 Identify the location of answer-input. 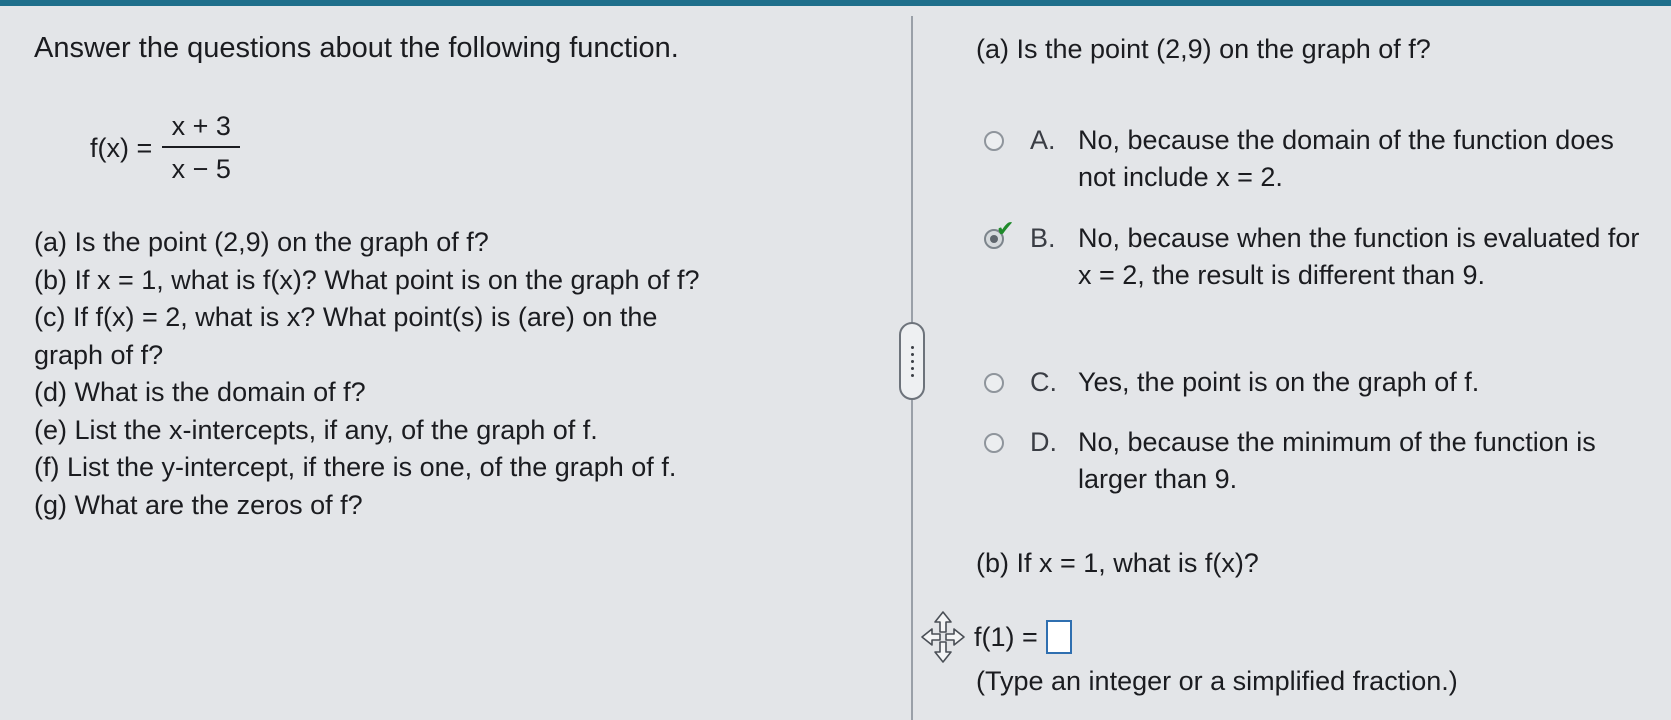
(1058, 637).